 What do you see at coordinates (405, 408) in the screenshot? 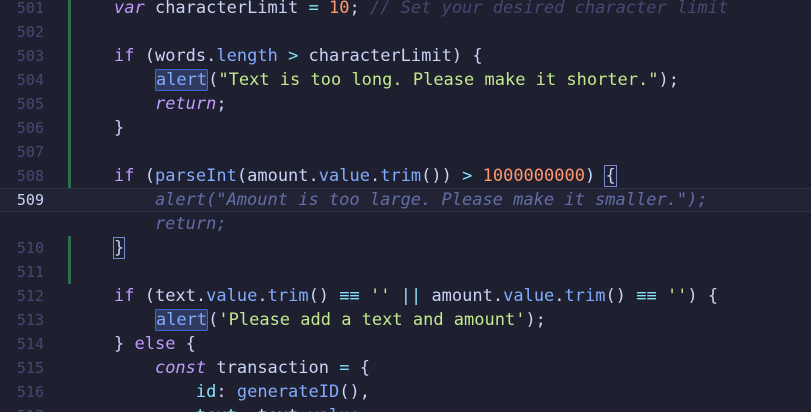
I see `code-line: 517 text: text.value,` at bounding box center [405, 408].